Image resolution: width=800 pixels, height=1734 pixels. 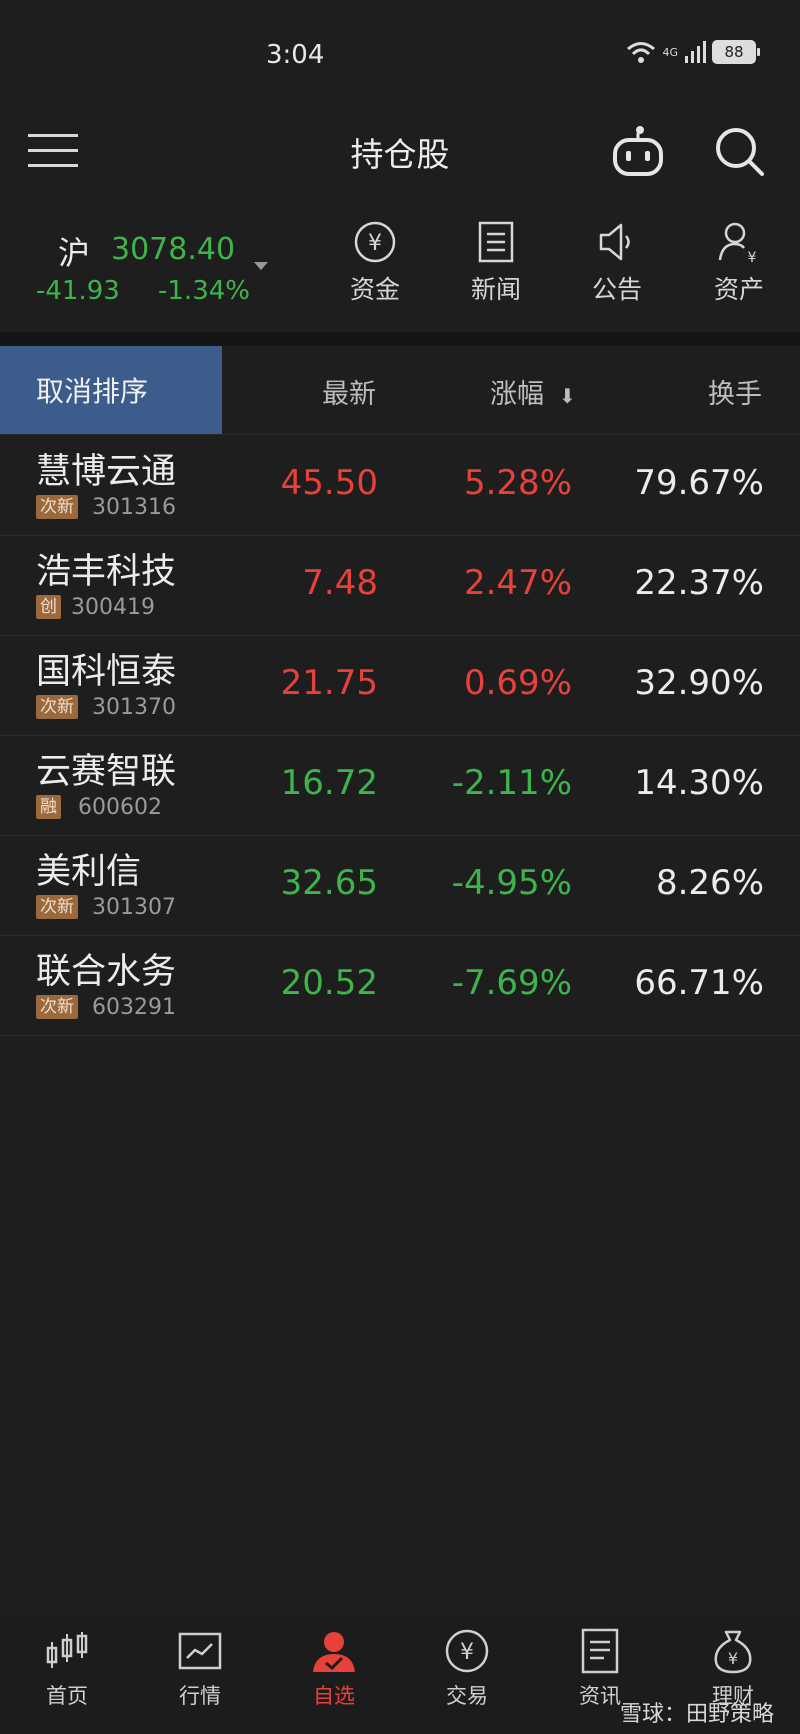 What do you see at coordinates (517, 483) in the screenshot?
I see `stock-change: 5.28%` at bounding box center [517, 483].